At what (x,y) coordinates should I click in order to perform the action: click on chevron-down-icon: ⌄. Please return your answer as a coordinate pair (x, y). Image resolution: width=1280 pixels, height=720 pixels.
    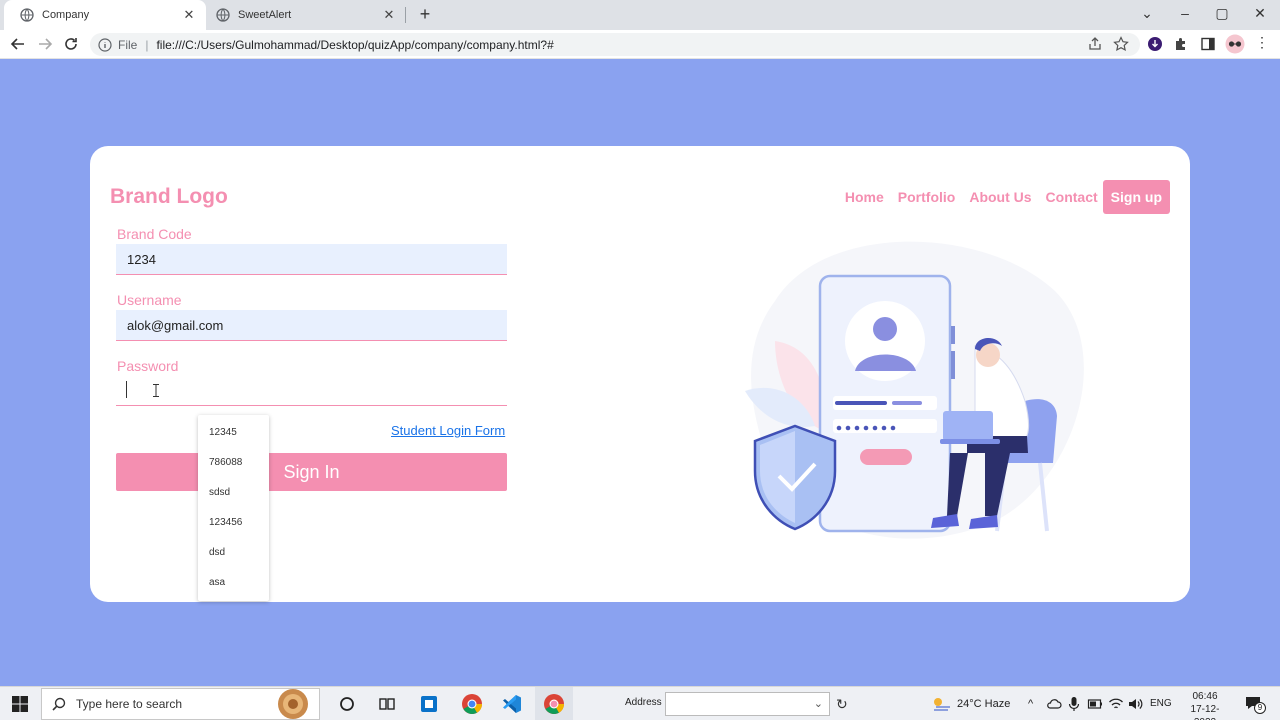
    Looking at the image, I should click on (818, 703).